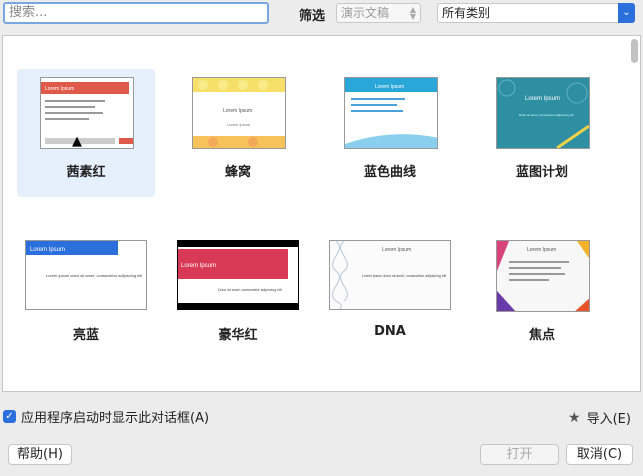  What do you see at coordinates (115, 418) in the screenshot?
I see `show-on-start-label: 应用程序启动时显示此对话框(A)` at bounding box center [115, 418].